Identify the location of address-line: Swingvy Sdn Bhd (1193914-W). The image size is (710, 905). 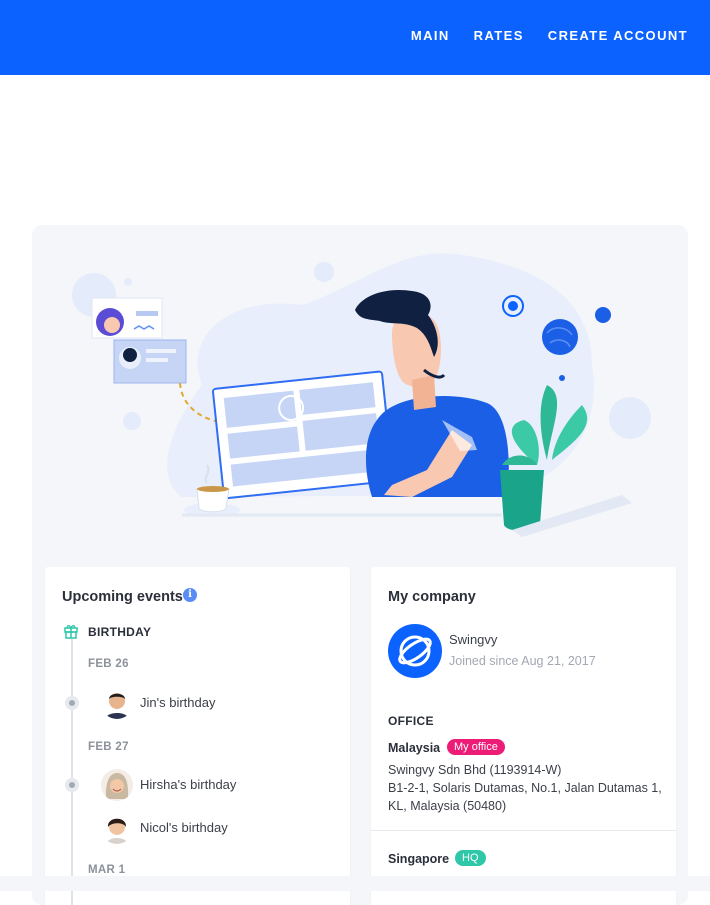
(475, 770).